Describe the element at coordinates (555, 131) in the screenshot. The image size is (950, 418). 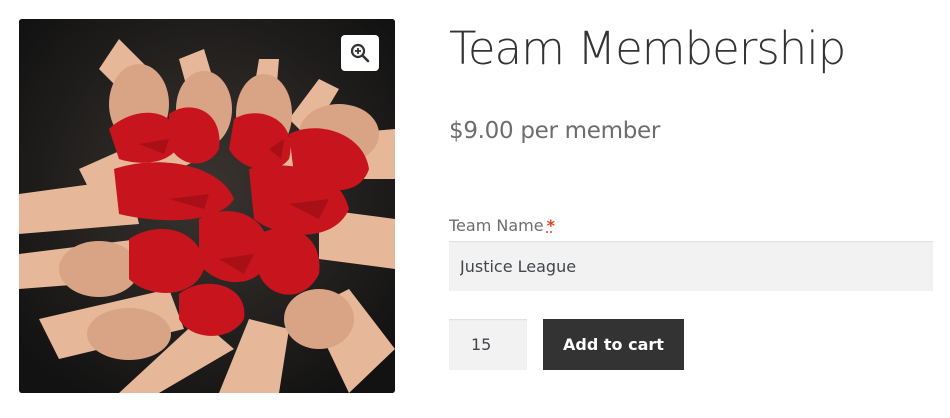
I see `product-price: $9.00 per member` at that location.